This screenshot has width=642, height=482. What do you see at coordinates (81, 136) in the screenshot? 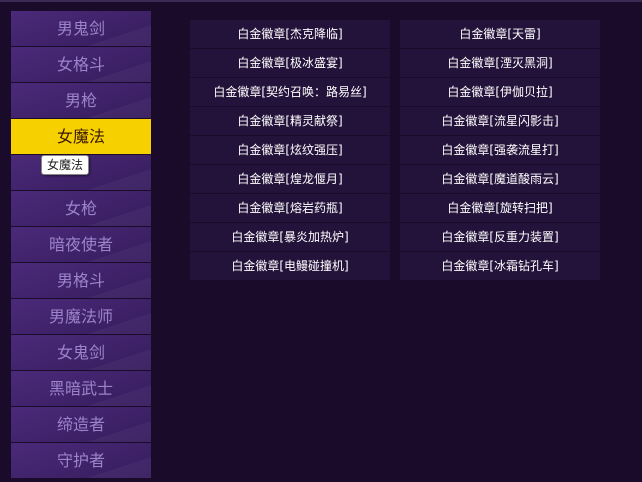
I see `sidebar-item-3: 女魔法` at bounding box center [81, 136].